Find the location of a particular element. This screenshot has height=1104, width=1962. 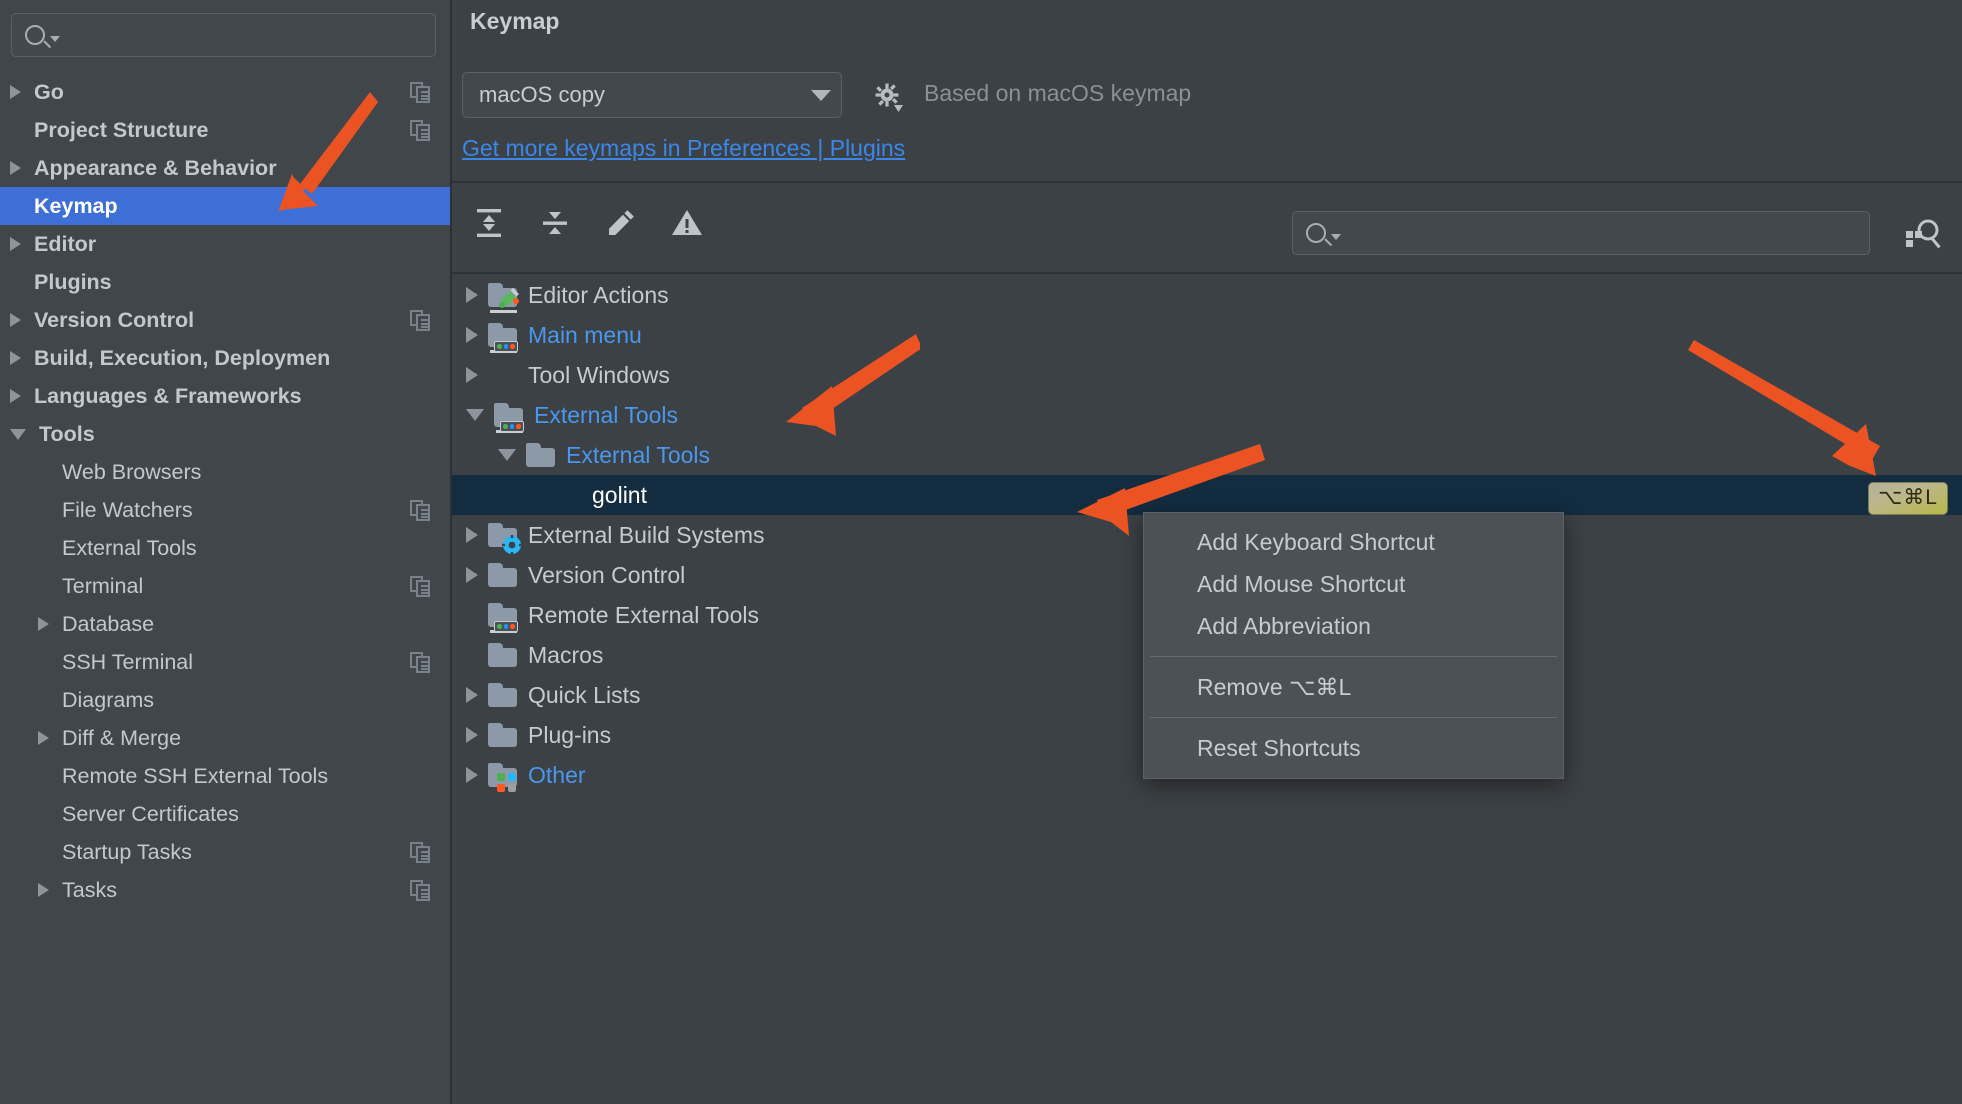

sidebar-item-languages-frameworks: Languages & Frameworks is located at coordinates (225, 396).